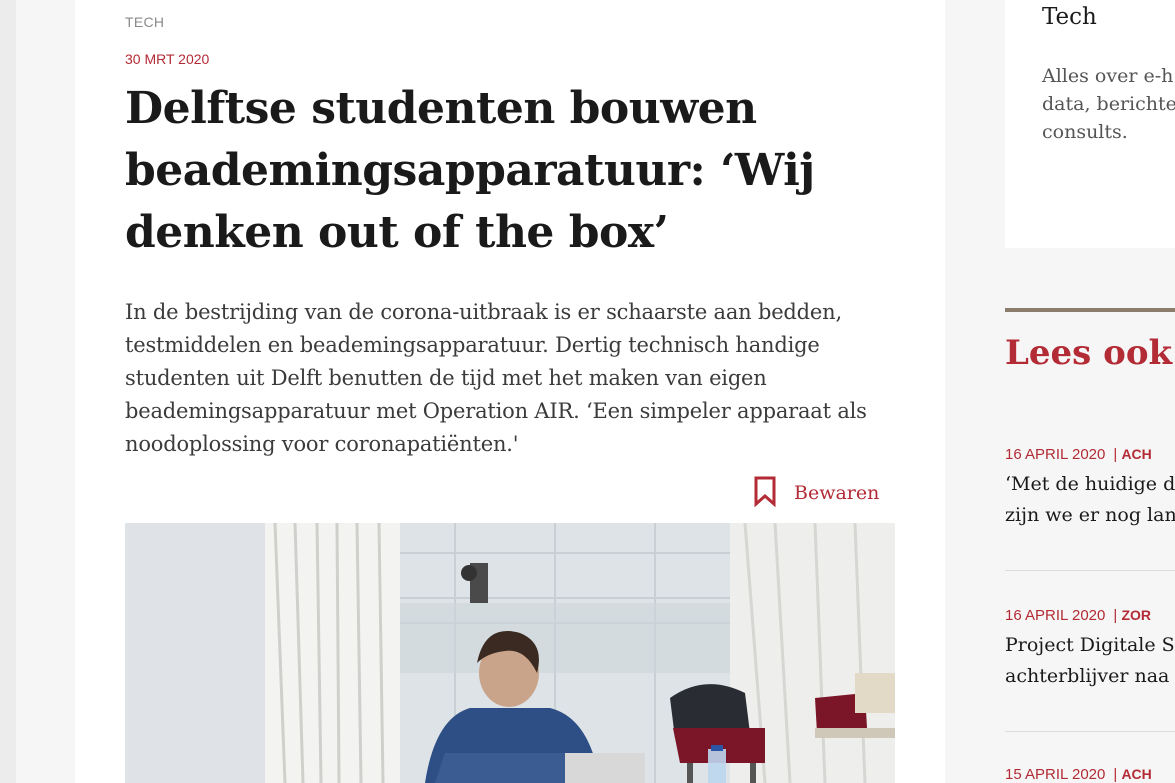 Image resolution: width=1175 pixels, height=783 pixels. Describe the element at coordinates (1089, 353) in the screenshot. I see `lees-ook-heading: Lees ook` at that location.